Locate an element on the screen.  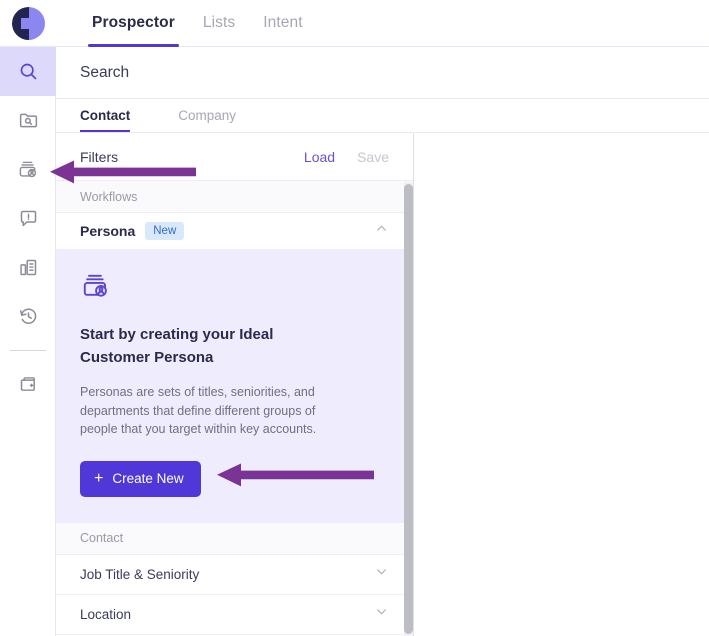
filter-job-title-seniority-label: Job Title & Seniority is located at coordinates (140, 574).